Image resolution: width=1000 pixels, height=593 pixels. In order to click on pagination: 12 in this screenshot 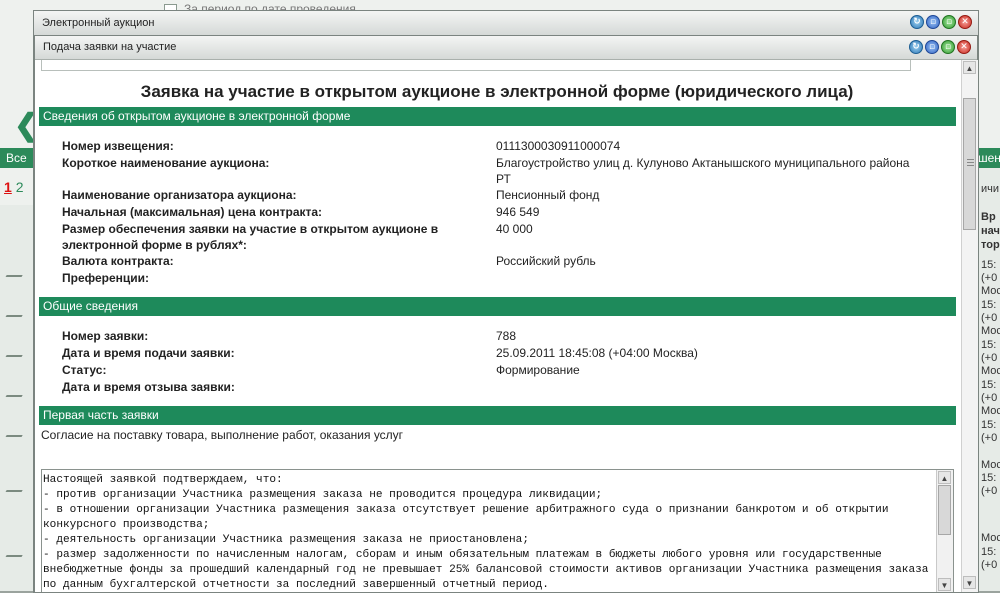, I will do `click(14, 187)`.